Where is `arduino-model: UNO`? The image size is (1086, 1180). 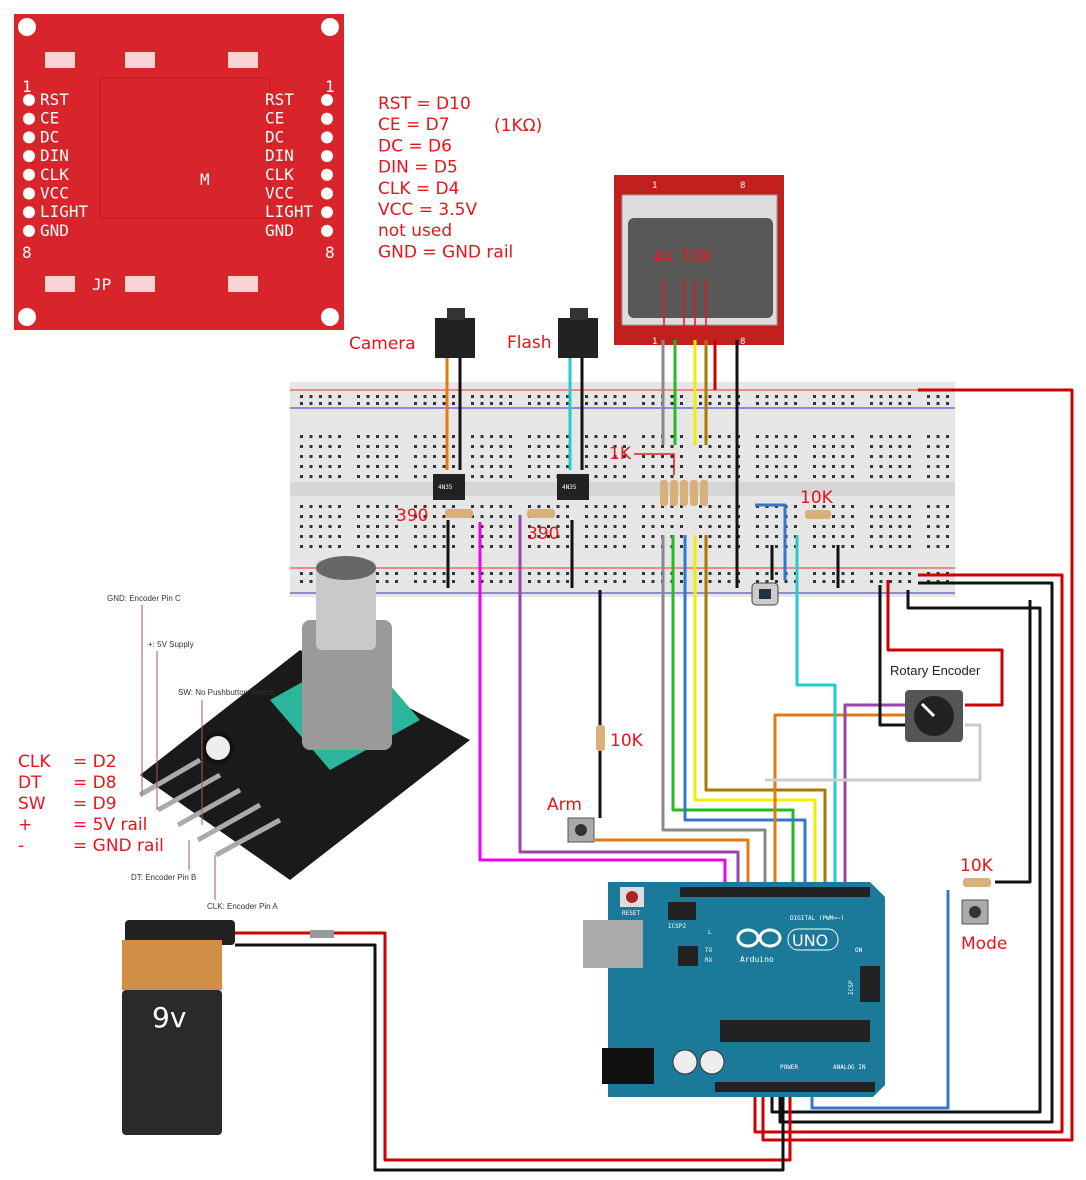
arduino-model: UNO is located at coordinates (810, 940).